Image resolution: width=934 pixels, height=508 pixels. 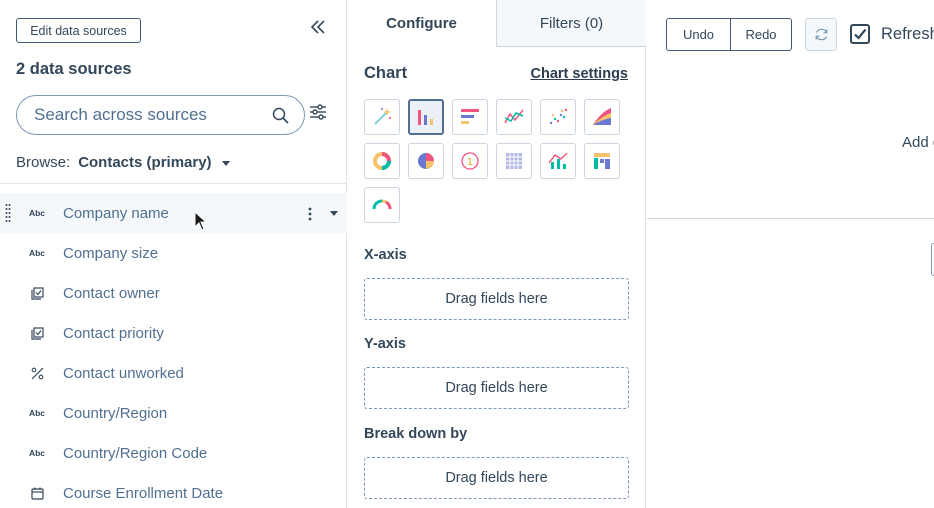 I want to click on owner-type-icon, so click(x=37, y=293).